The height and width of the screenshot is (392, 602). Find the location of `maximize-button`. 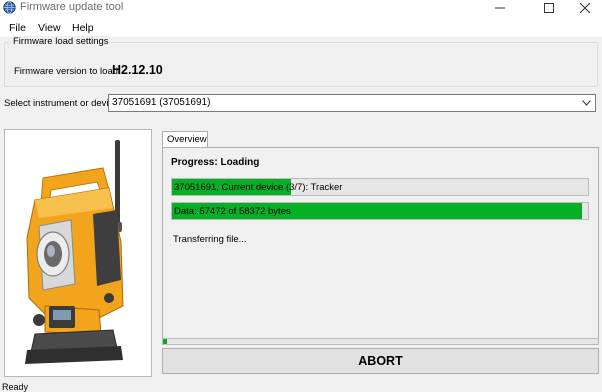

maximize-button is located at coordinates (549, 8).